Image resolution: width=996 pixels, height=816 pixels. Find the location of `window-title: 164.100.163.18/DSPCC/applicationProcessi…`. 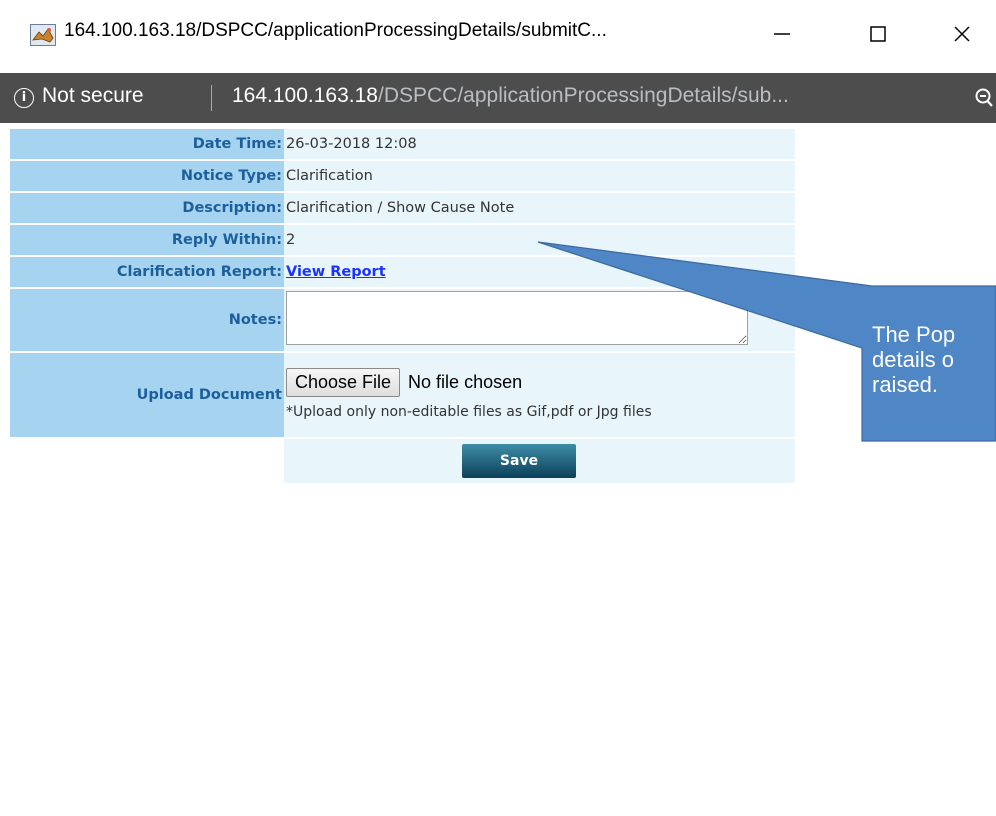

window-title: 164.100.163.18/DSPCC/applicationProcessi… is located at coordinates (335, 30).